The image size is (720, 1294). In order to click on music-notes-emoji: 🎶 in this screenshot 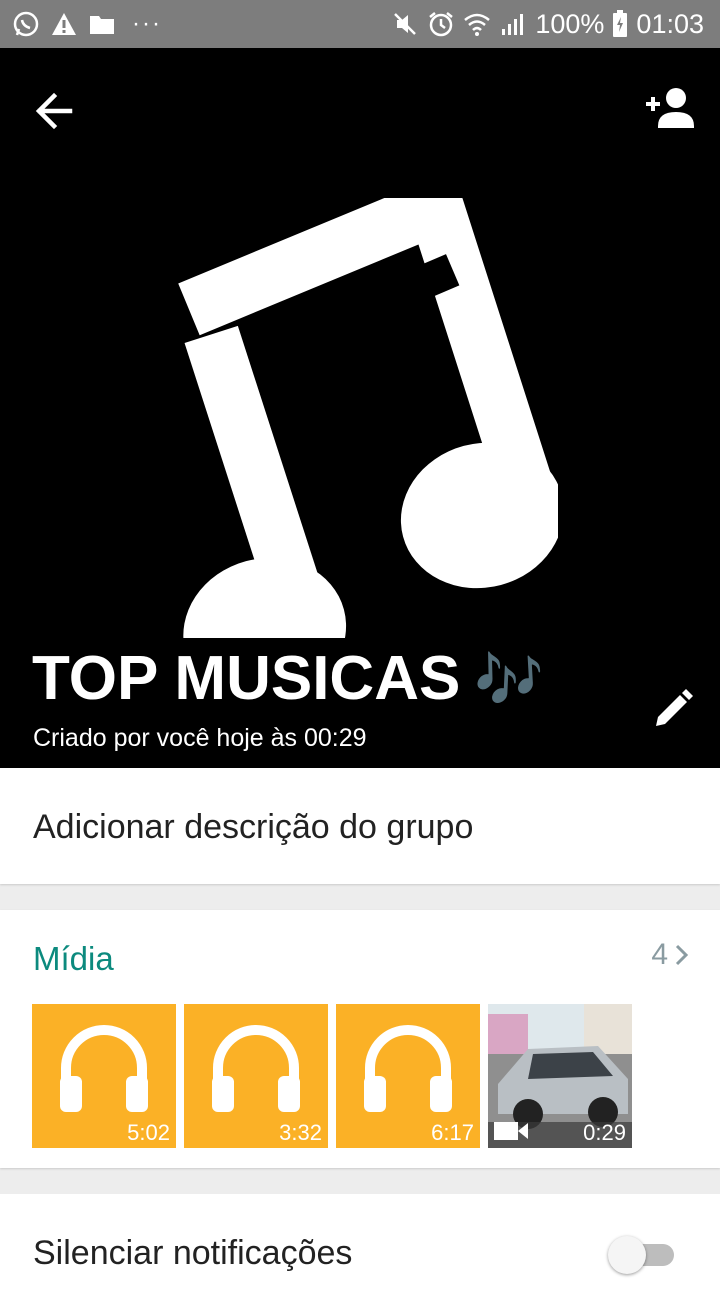, I will do `click(509, 679)`.